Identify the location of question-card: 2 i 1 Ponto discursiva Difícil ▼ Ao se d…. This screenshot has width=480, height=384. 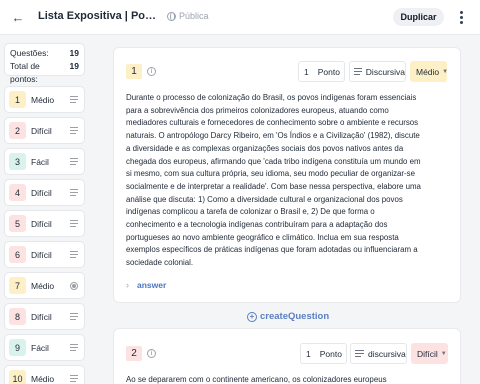
(287, 356).